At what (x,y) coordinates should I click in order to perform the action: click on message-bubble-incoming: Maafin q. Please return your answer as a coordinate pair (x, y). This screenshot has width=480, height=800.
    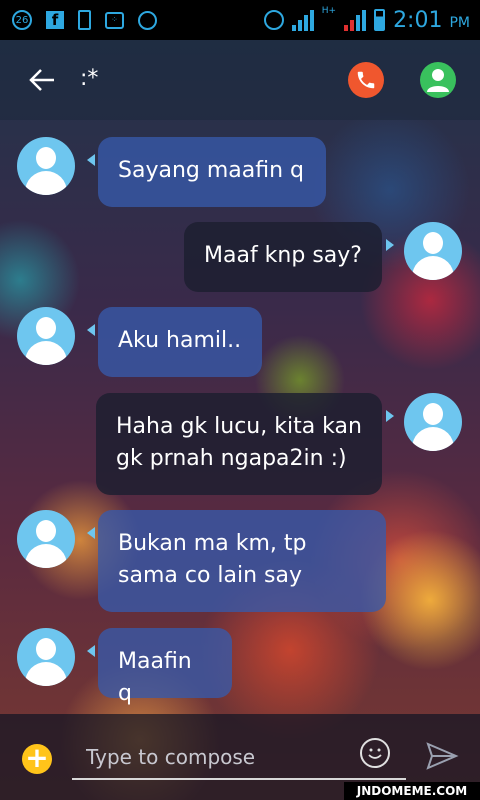
    Looking at the image, I should click on (165, 667).